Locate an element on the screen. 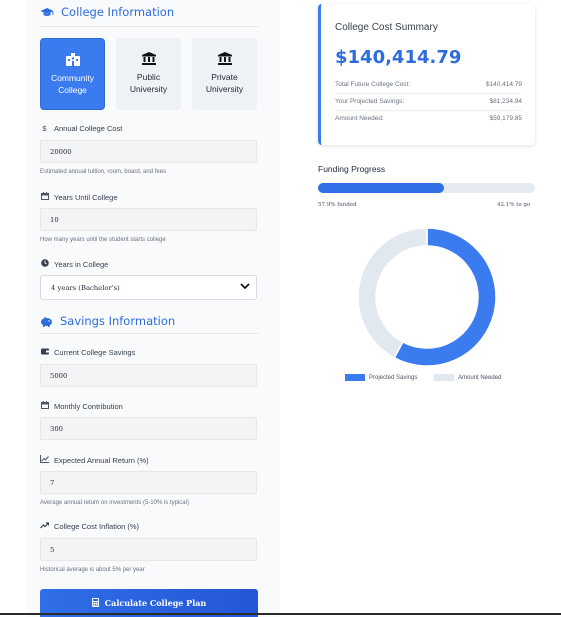  inflation-label: College Cost Inflation (%) is located at coordinates (89, 526).